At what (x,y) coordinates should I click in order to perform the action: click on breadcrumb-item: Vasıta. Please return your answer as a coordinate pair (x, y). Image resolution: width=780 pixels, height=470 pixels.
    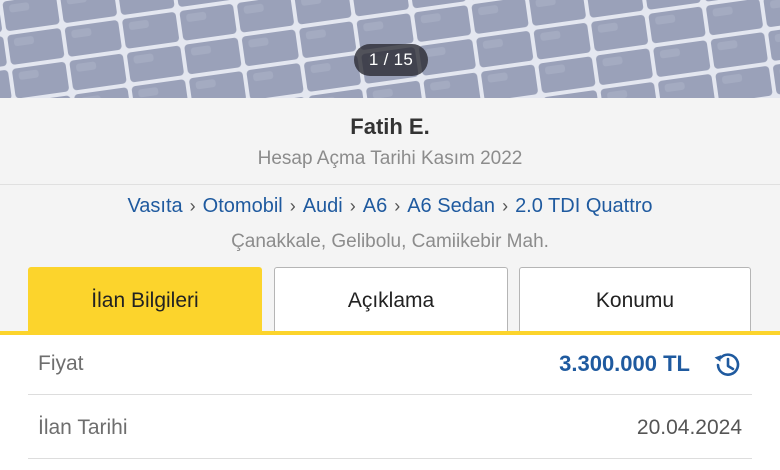
    Looking at the image, I should click on (154, 206).